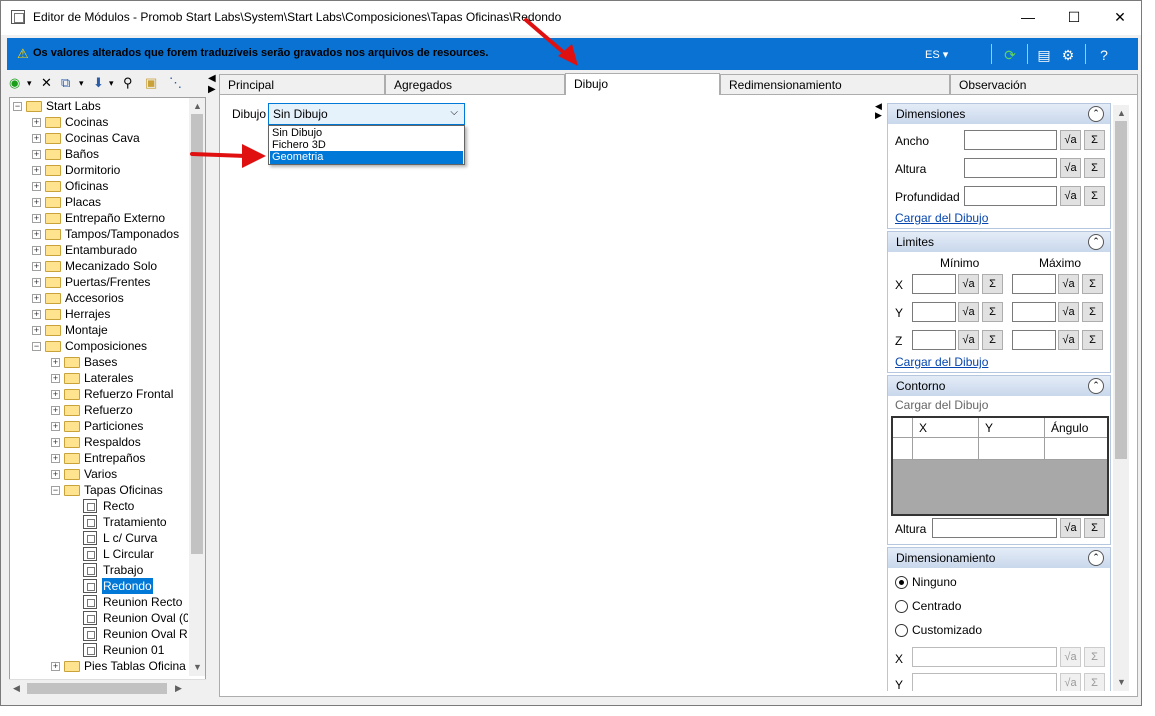 The width and height of the screenshot is (1155, 716). What do you see at coordinates (175, 83) in the screenshot?
I see `tree-icon: ⋱` at bounding box center [175, 83].